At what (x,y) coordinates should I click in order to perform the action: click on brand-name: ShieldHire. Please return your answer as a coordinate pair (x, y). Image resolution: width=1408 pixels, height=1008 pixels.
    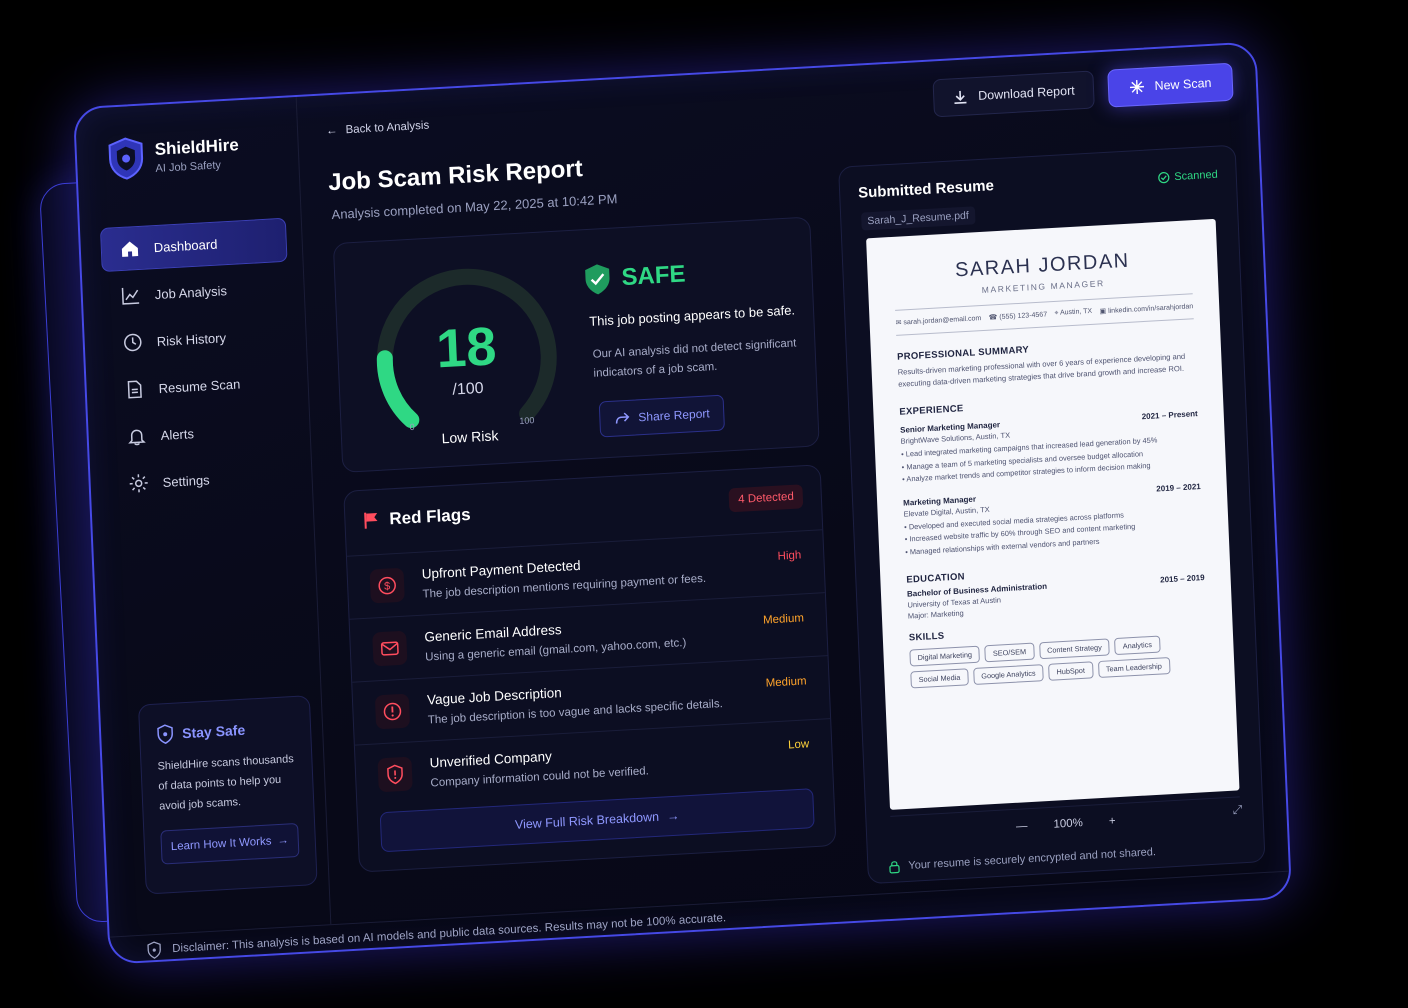
    Looking at the image, I should click on (197, 146).